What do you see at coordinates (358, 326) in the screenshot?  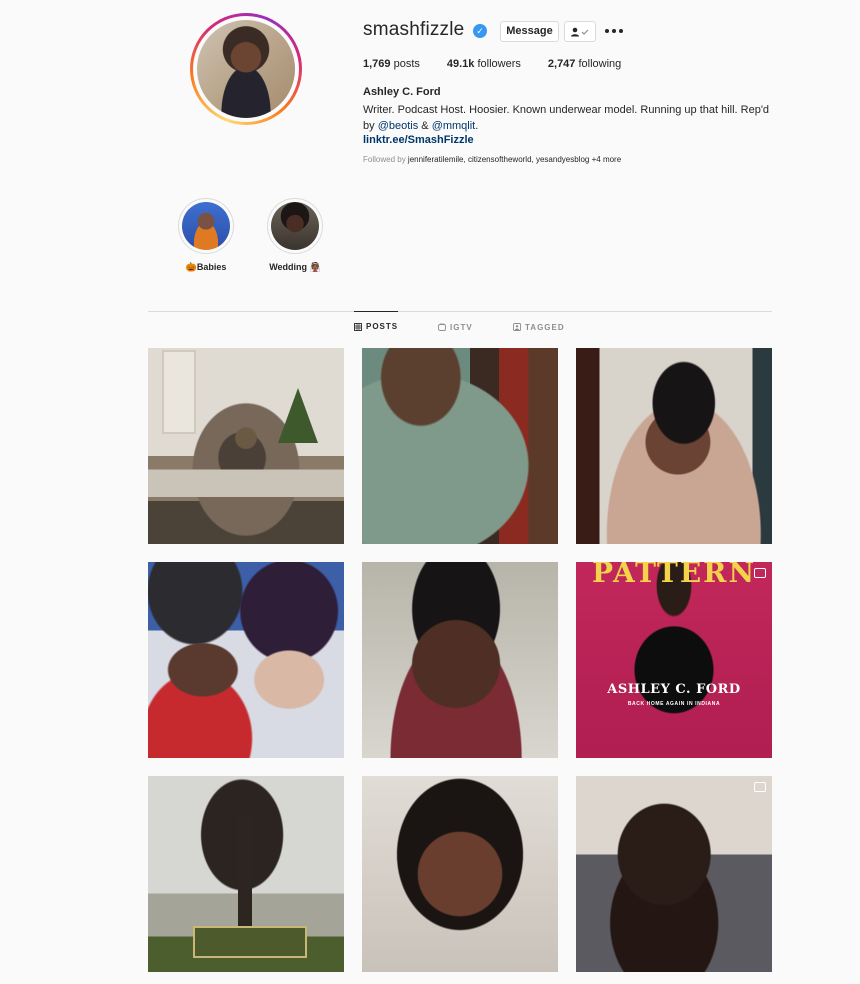 I see `grid-icon` at bounding box center [358, 326].